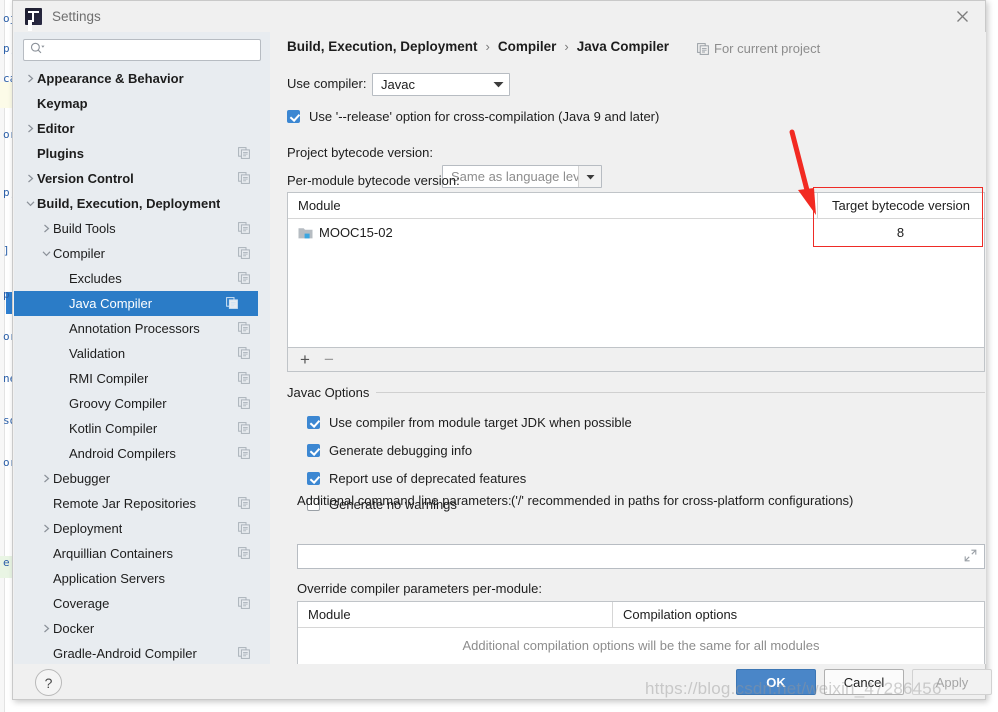 The width and height of the screenshot is (998, 712). I want to click on use-compiler-dropdown: Javac, so click(441, 84).